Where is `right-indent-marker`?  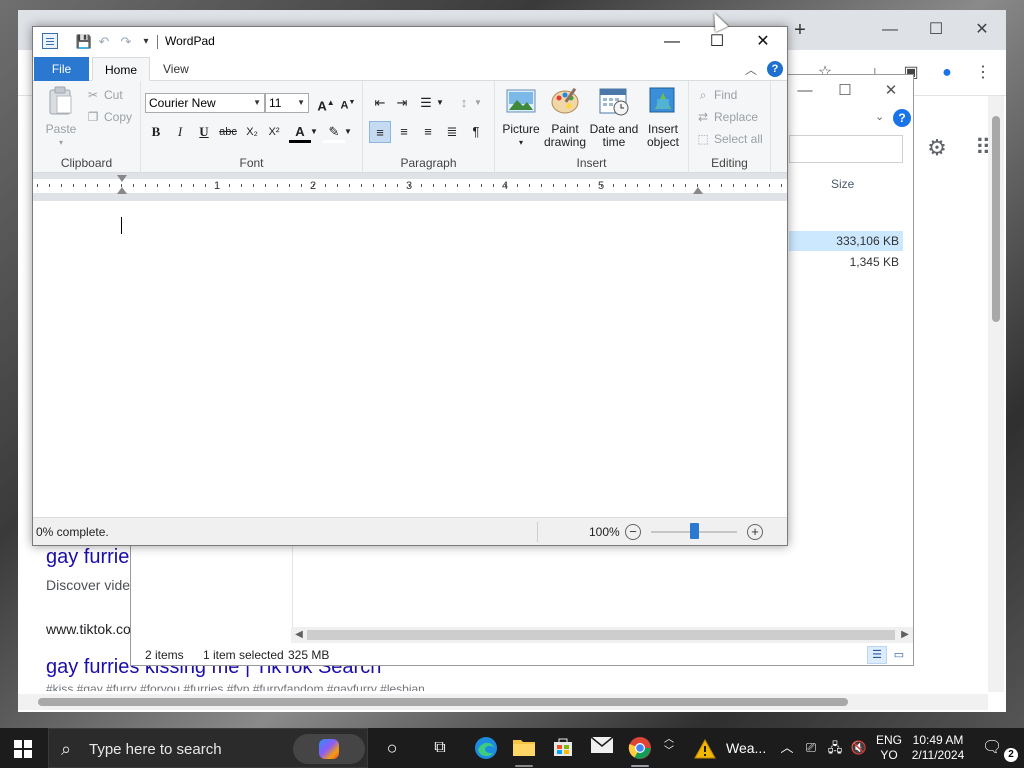
right-indent-marker is located at coordinates (698, 190).